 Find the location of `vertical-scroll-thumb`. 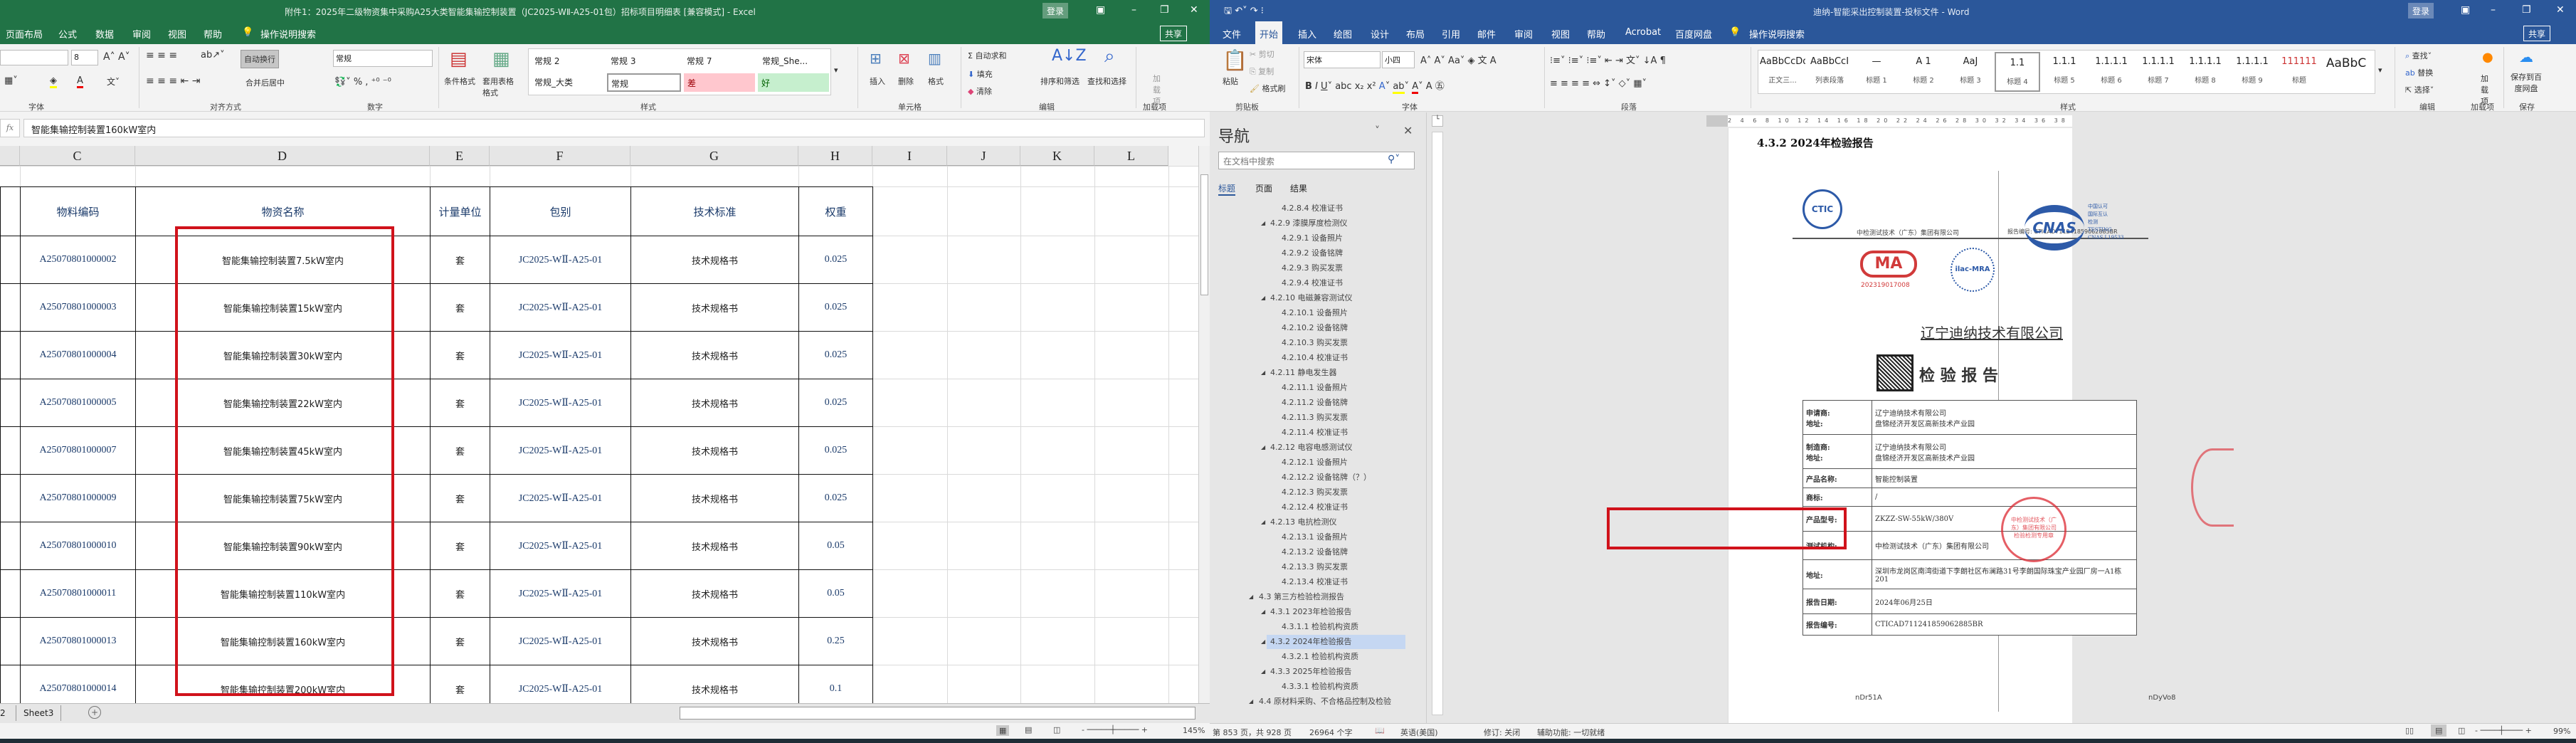

vertical-scroll-thumb is located at coordinates (1204, 234).